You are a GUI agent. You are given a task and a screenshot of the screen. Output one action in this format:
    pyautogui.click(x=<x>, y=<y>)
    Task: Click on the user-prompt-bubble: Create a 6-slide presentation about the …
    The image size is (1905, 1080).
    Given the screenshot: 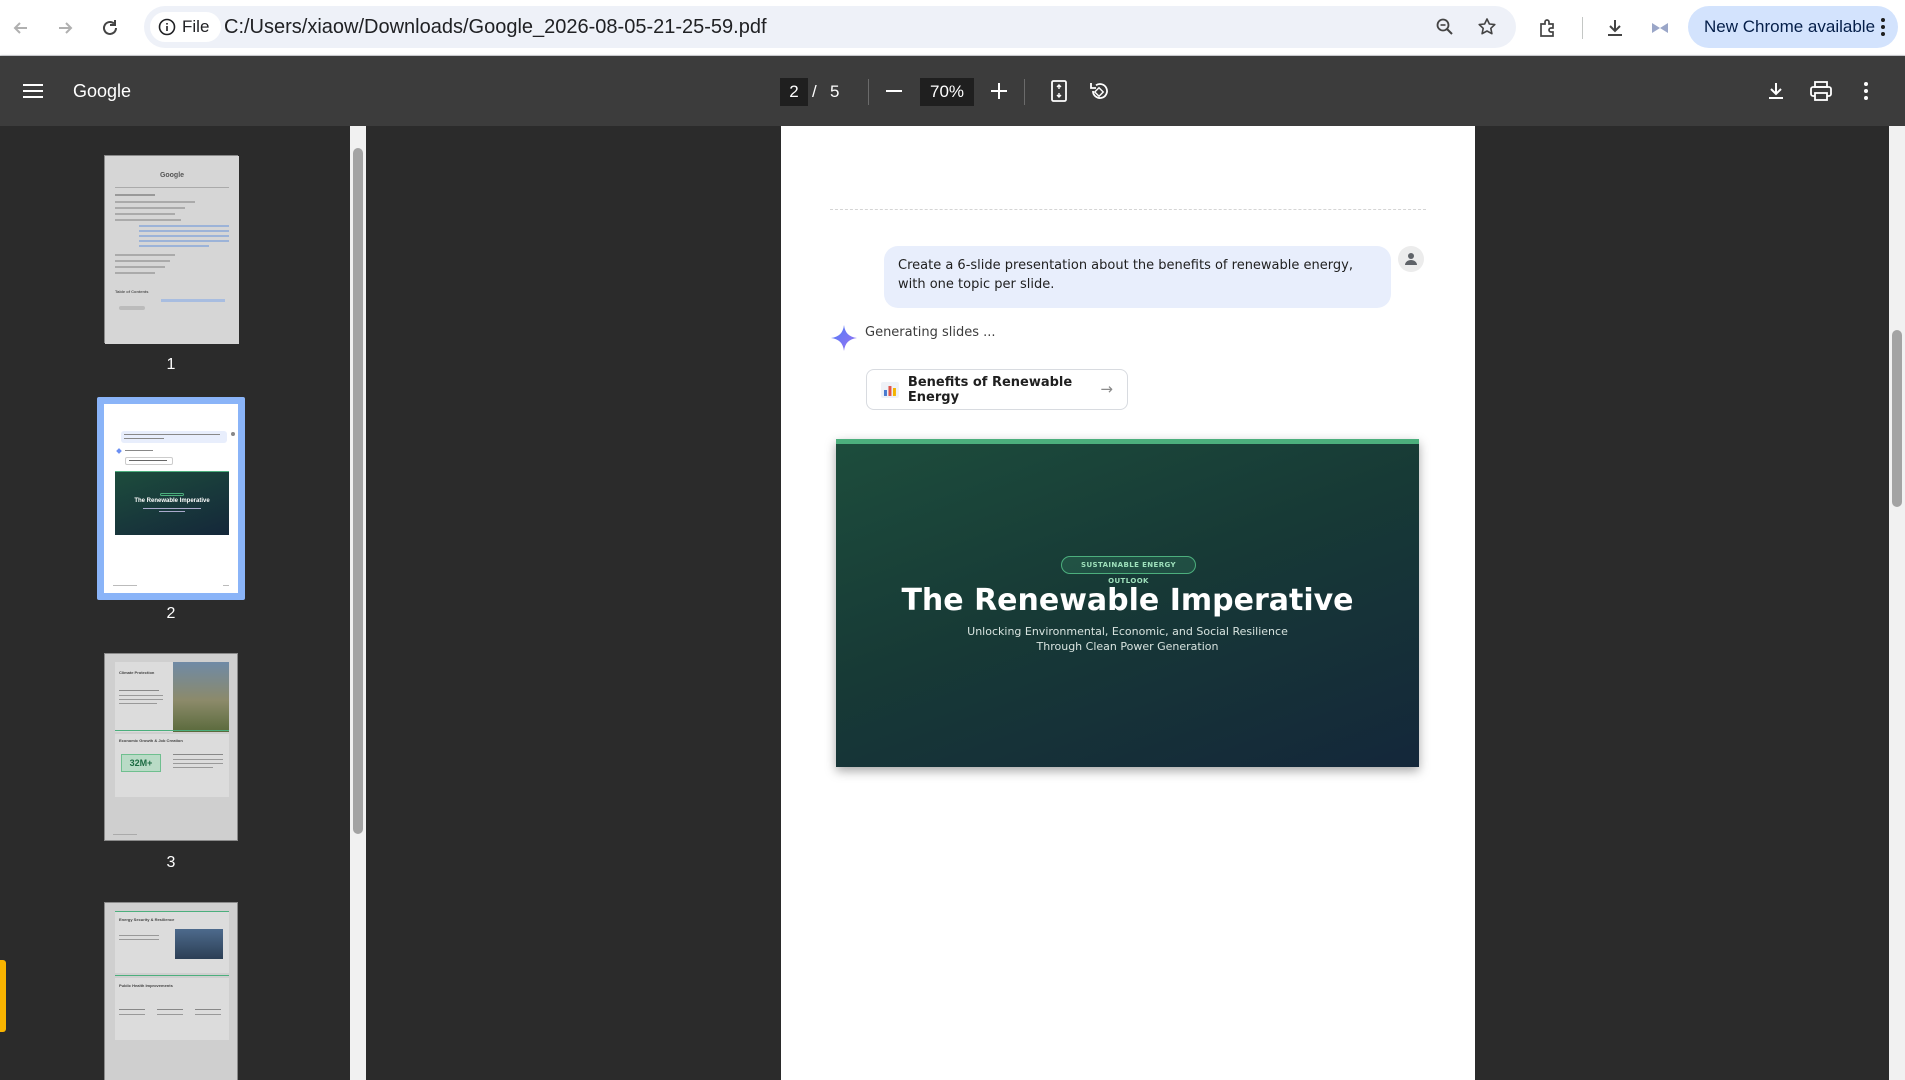 What is the action you would take?
    pyautogui.click(x=1137, y=277)
    